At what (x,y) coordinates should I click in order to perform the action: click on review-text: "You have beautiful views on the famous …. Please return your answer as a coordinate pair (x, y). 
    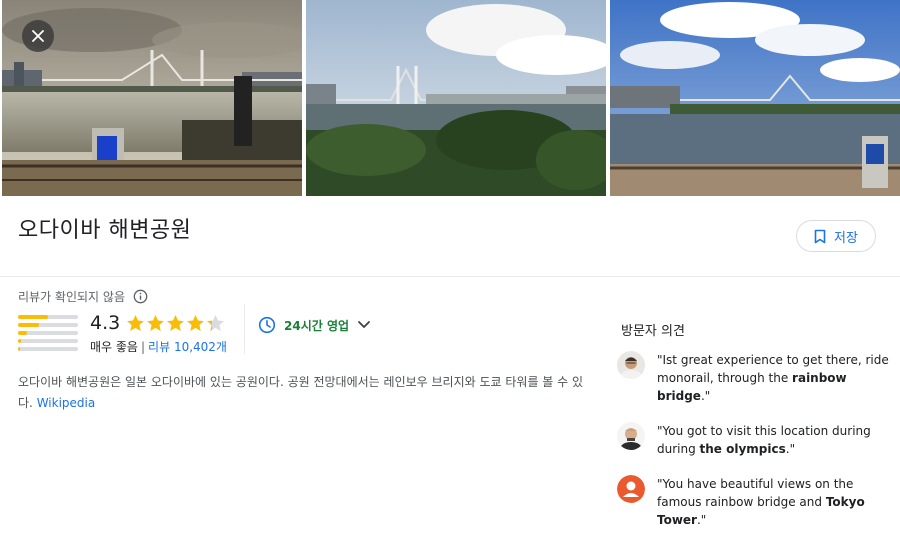
    Looking at the image, I should click on (774, 502).